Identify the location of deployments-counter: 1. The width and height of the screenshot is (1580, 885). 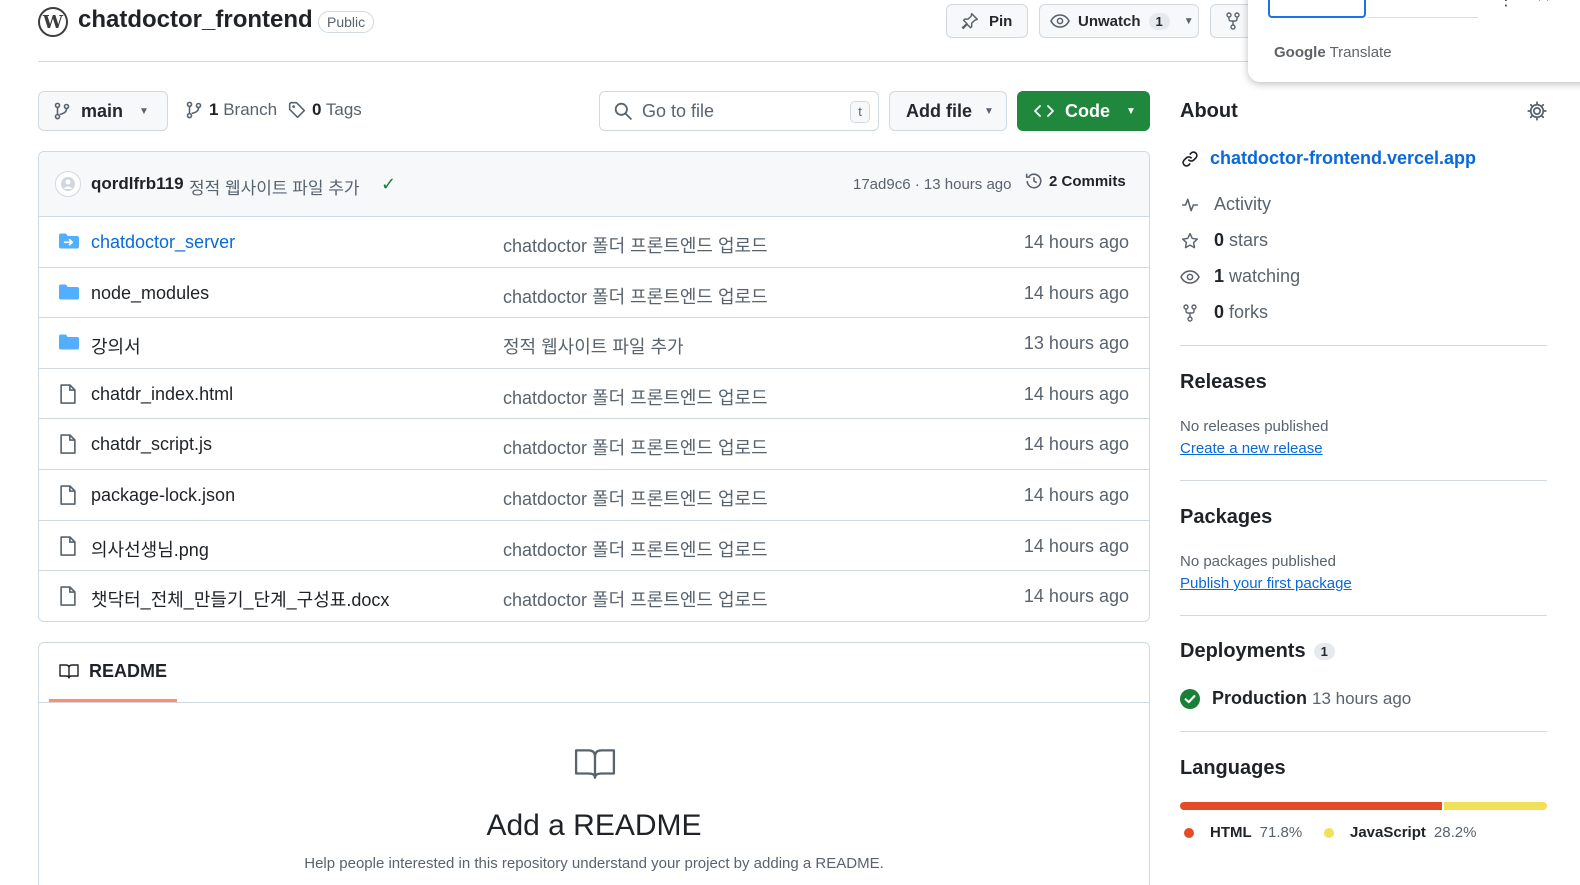
(1324, 651).